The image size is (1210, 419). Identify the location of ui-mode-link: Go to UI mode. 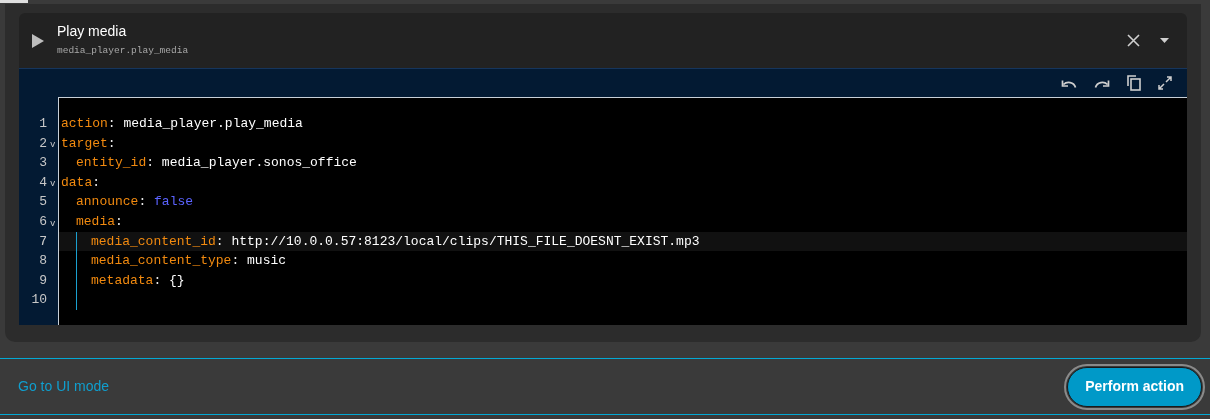
(64, 386).